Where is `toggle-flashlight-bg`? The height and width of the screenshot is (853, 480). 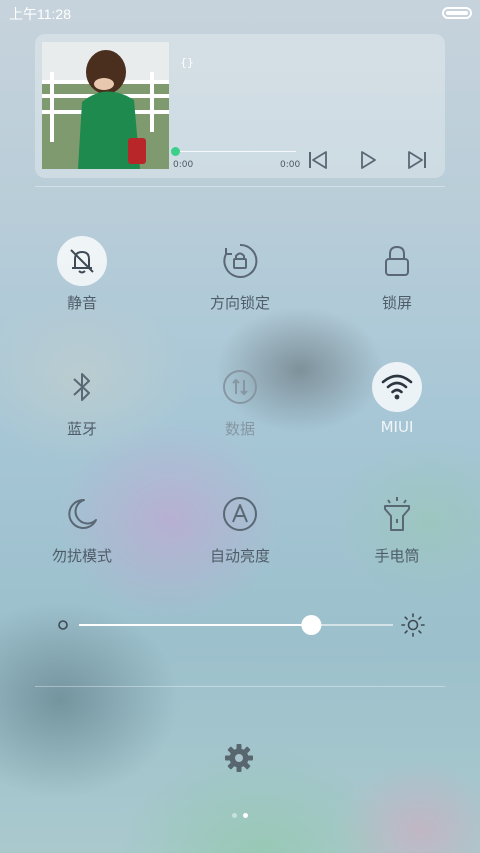
toggle-flashlight-bg is located at coordinates (397, 514).